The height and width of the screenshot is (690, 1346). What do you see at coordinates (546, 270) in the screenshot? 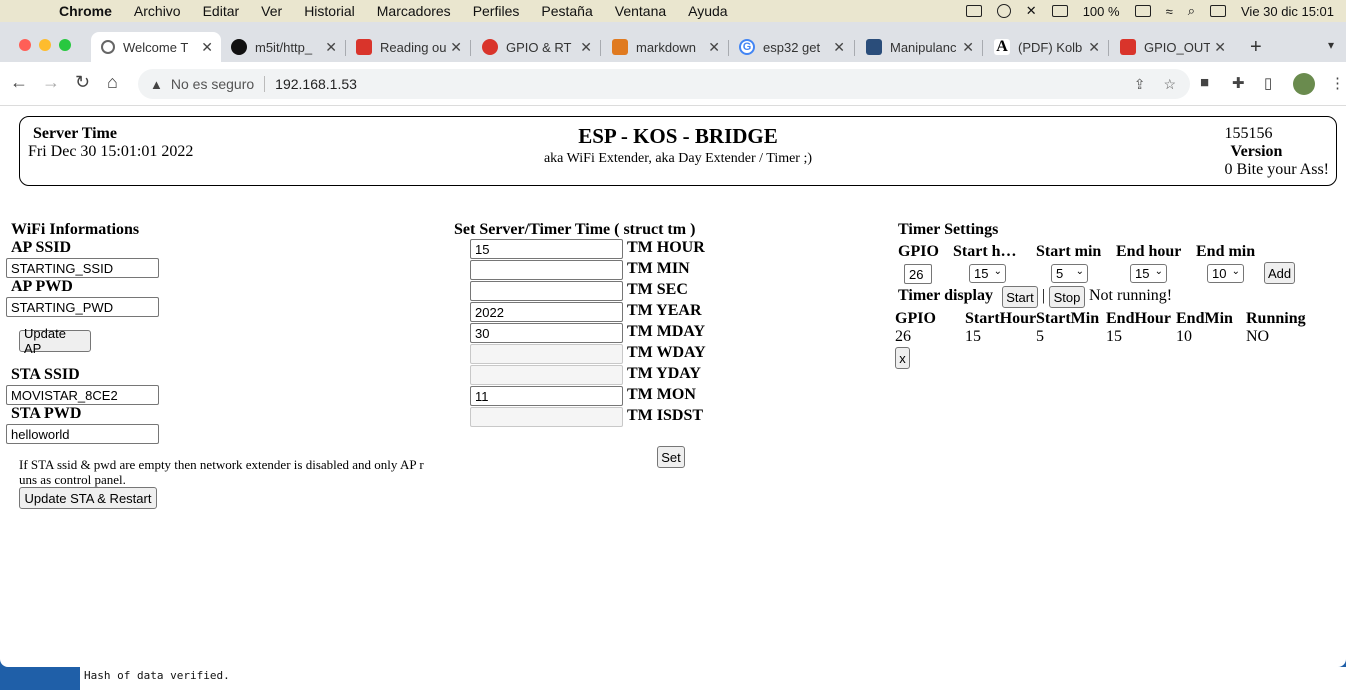
I see `tm-min-input` at bounding box center [546, 270].